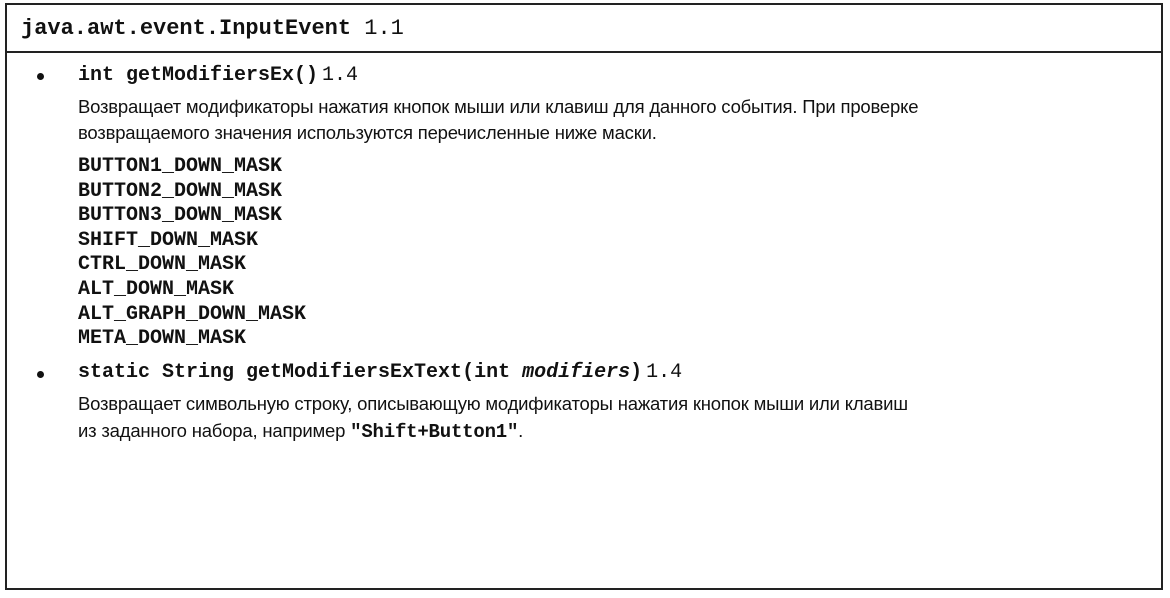 This screenshot has height=598, width=1170. What do you see at coordinates (198, 75) in the screenshot?
I see `signature-text: int getModifiersEx()` at bounding box center [198, 75].